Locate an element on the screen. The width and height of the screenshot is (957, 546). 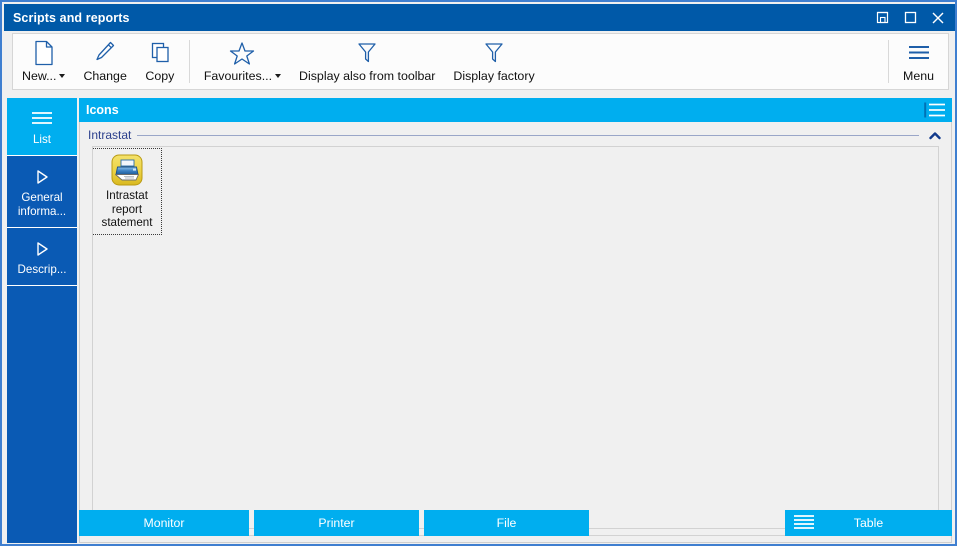
toolbar-button-change: Change is located at coordinates (104, 61).